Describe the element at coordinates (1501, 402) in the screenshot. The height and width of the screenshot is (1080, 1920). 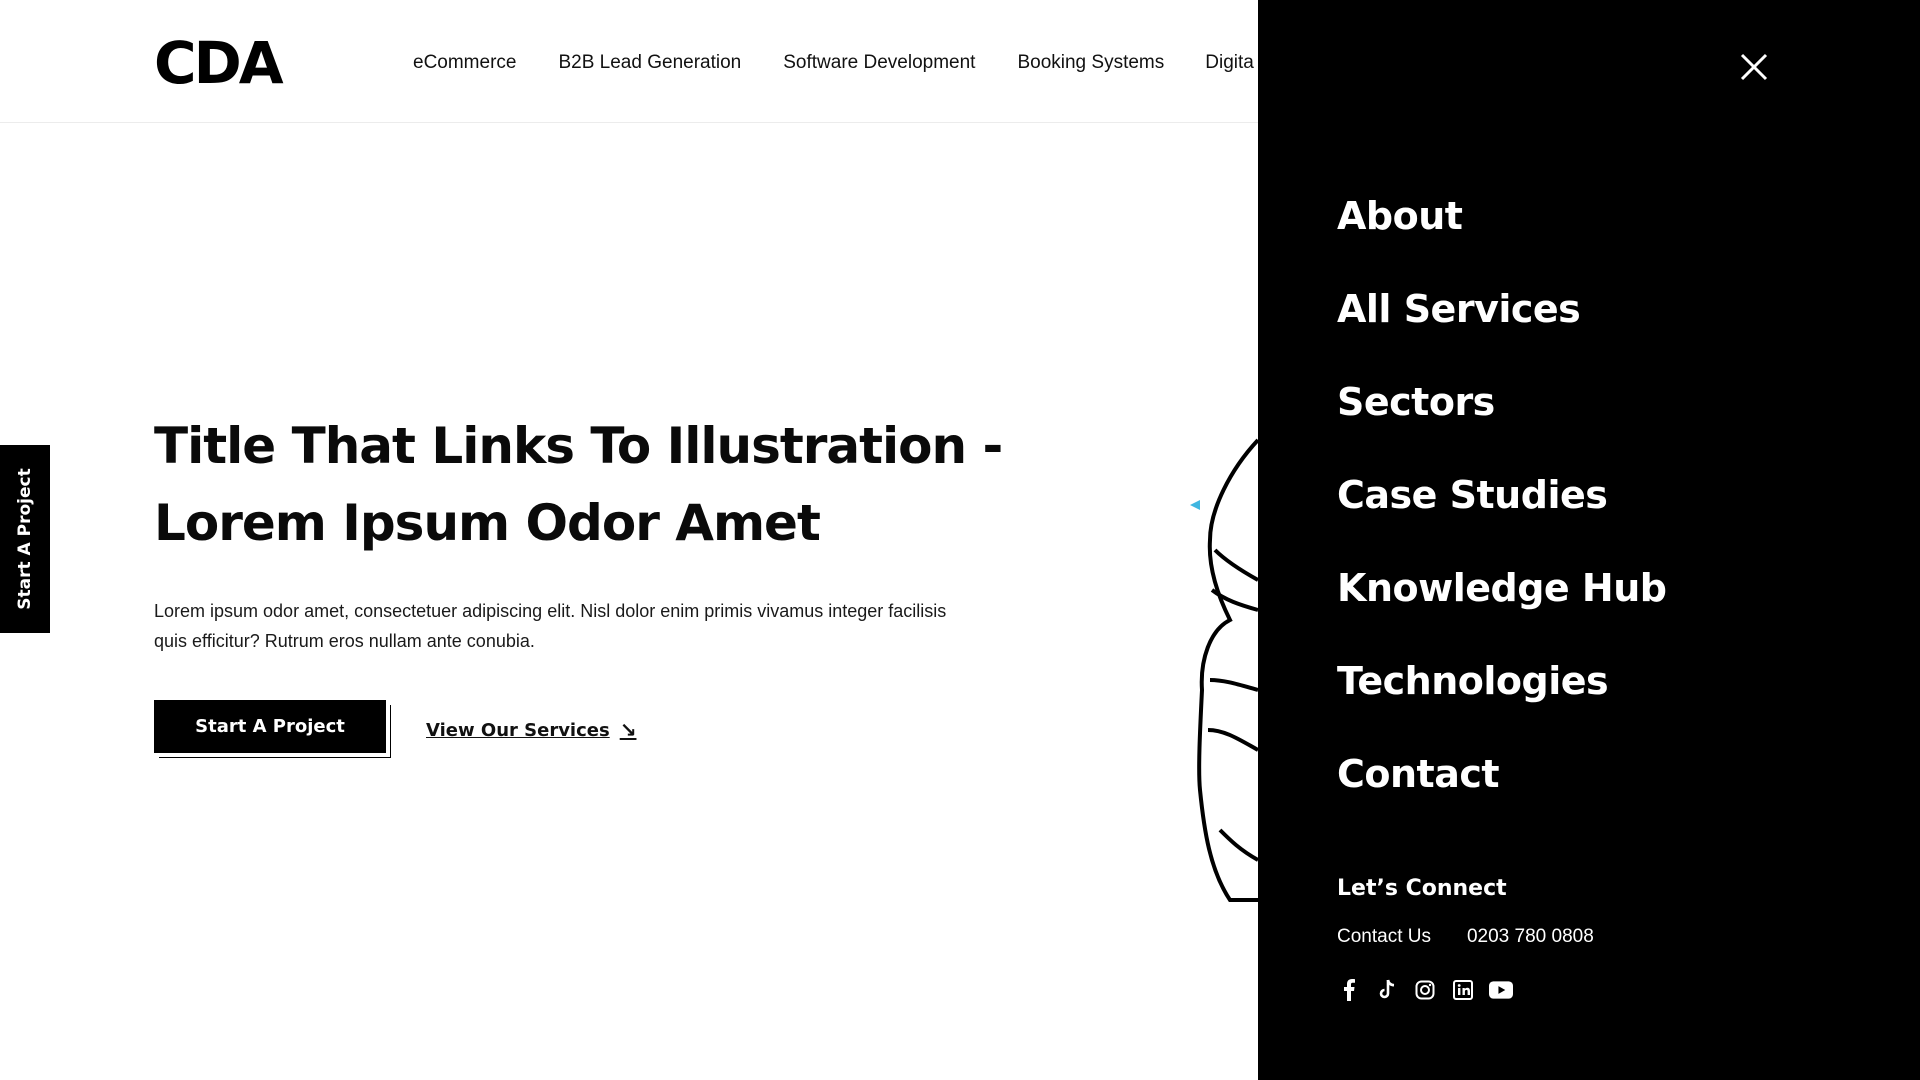
I see `menu-item-sectors: Sectors` at that location.